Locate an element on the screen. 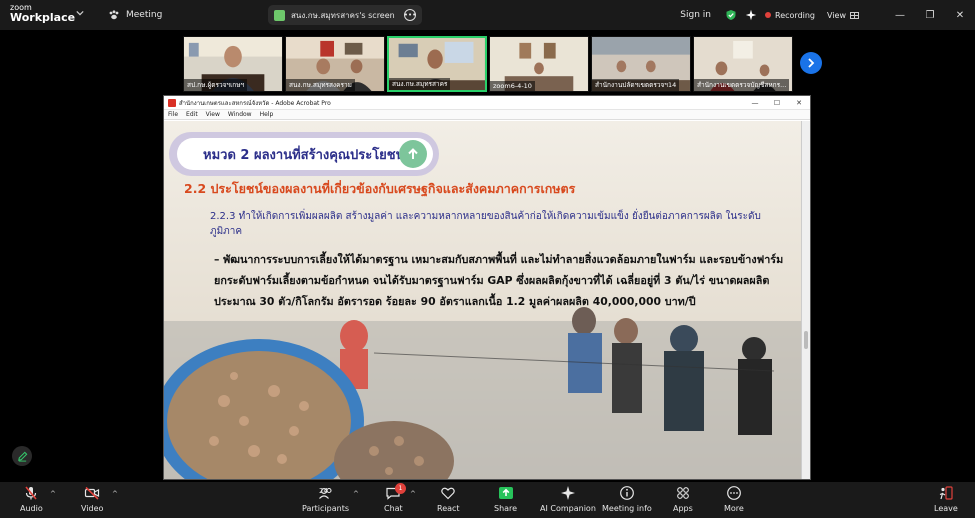  apps-icon is located at coordinates (683, 493).